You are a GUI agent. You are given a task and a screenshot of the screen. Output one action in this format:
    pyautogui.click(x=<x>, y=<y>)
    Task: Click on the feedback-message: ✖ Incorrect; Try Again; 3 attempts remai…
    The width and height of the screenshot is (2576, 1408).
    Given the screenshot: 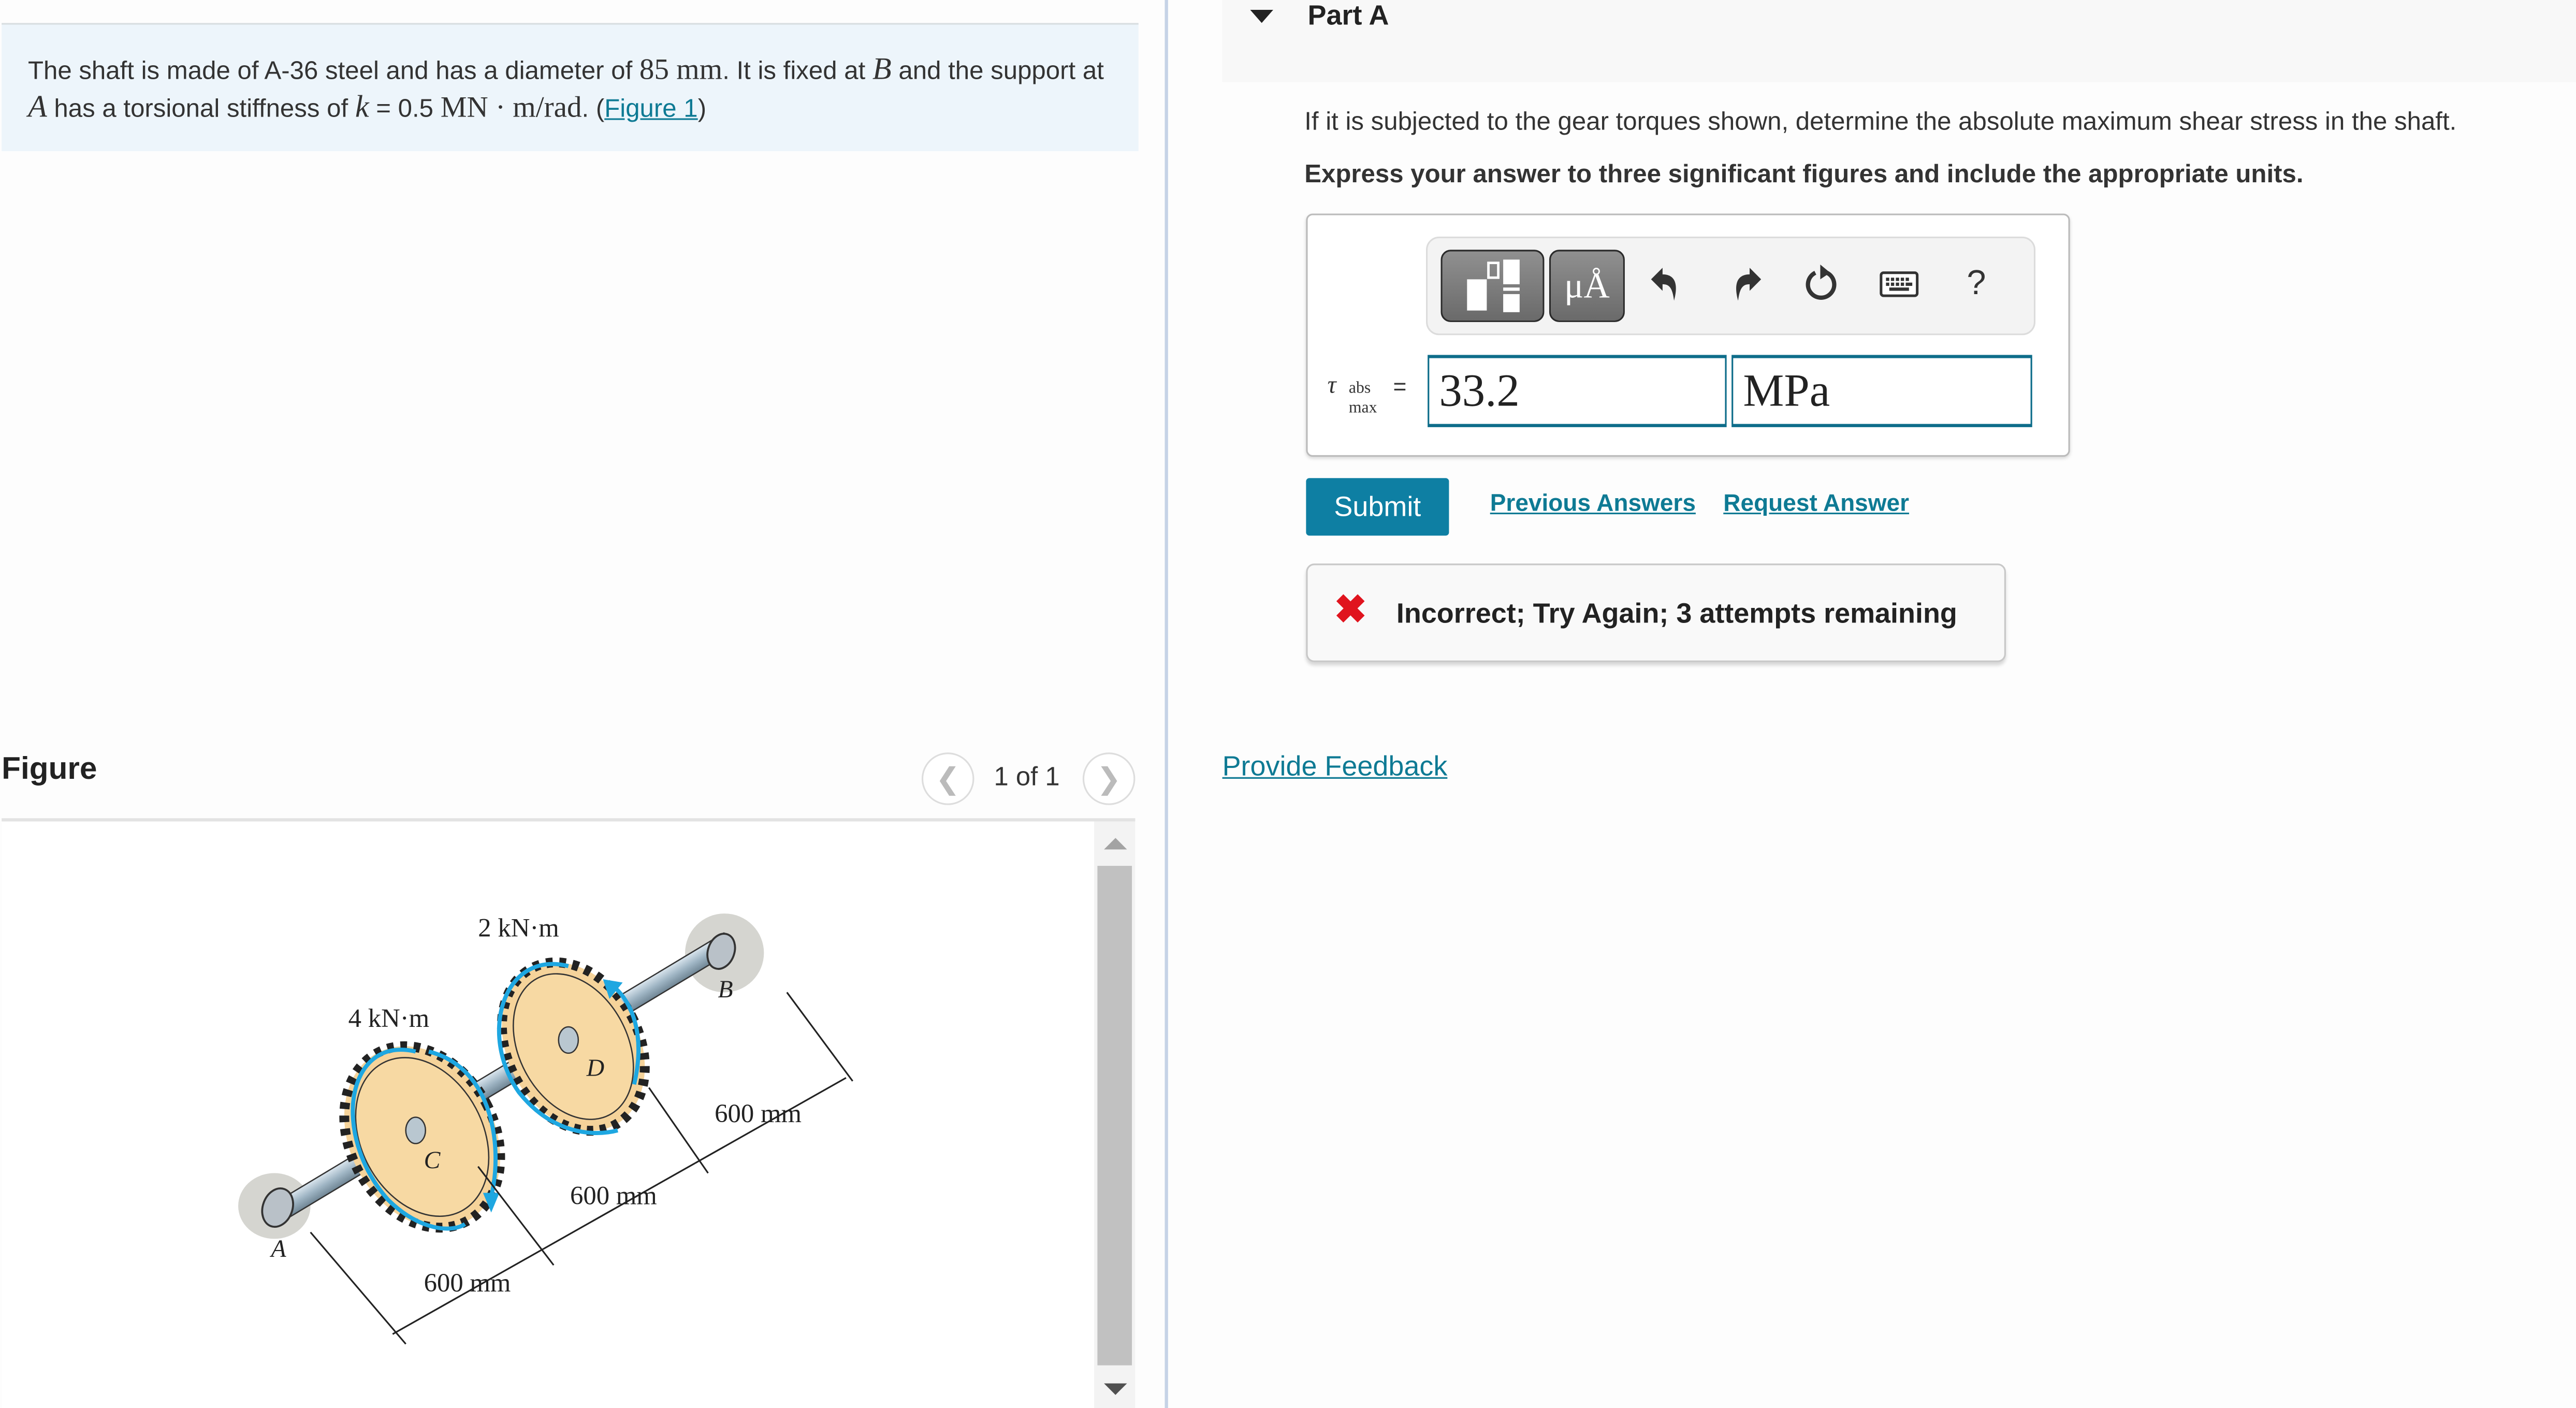 What is the action you would take?
    pyautogui.click(x=1656, y=613)
    